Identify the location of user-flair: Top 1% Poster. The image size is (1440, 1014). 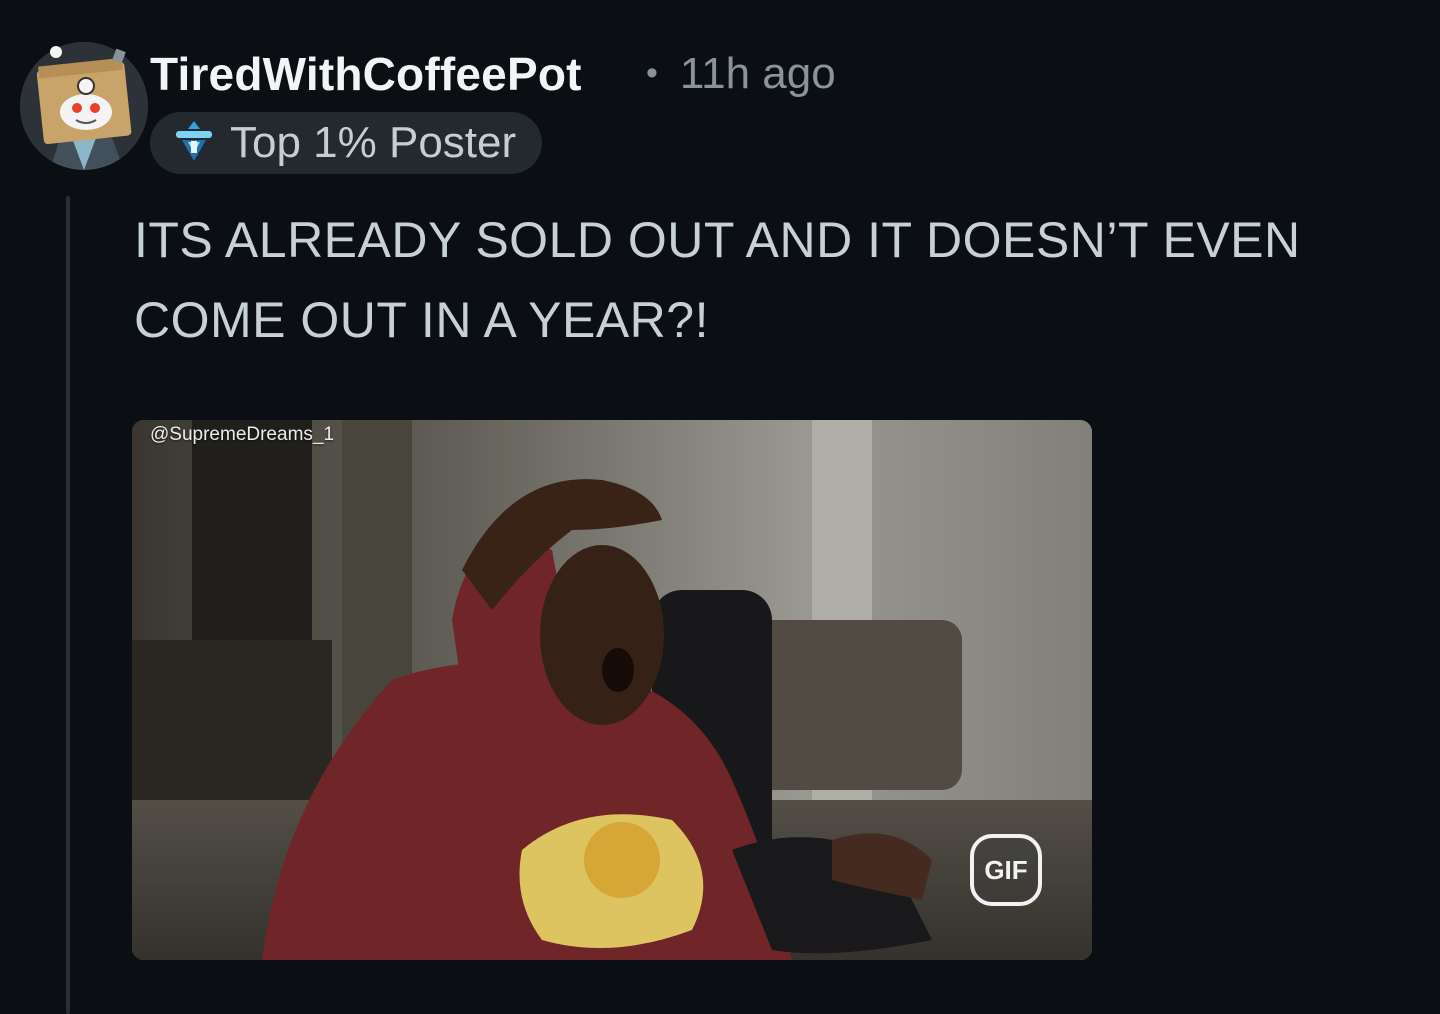
(346, 143).